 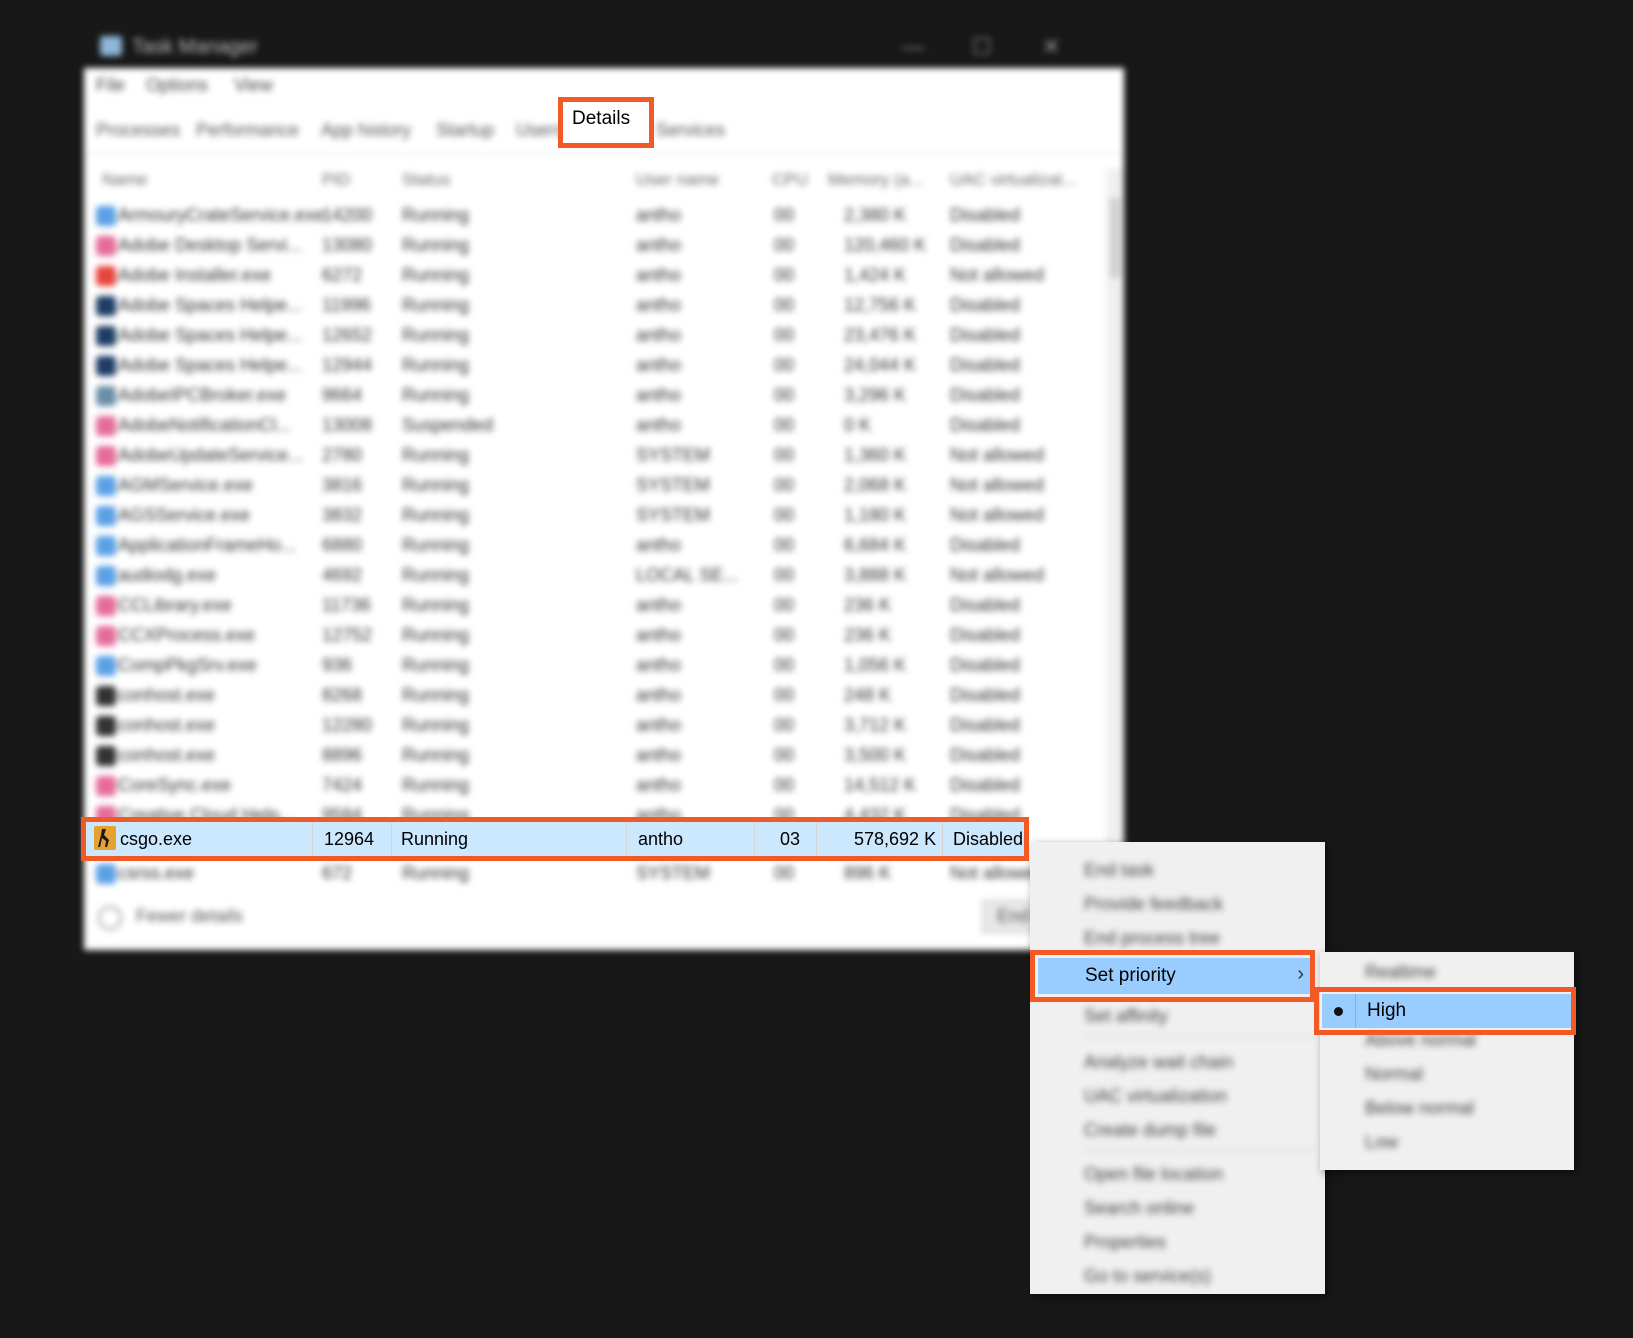 I want to click on cell-status: Suspended, so click(x=448, y=425).